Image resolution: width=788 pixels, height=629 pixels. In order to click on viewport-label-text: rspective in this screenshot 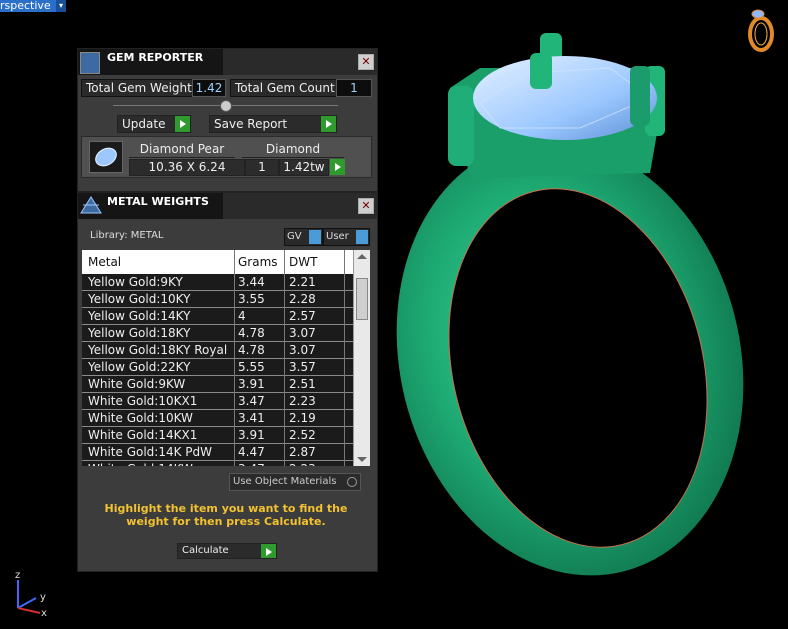, I will do `click(25, 6)`.